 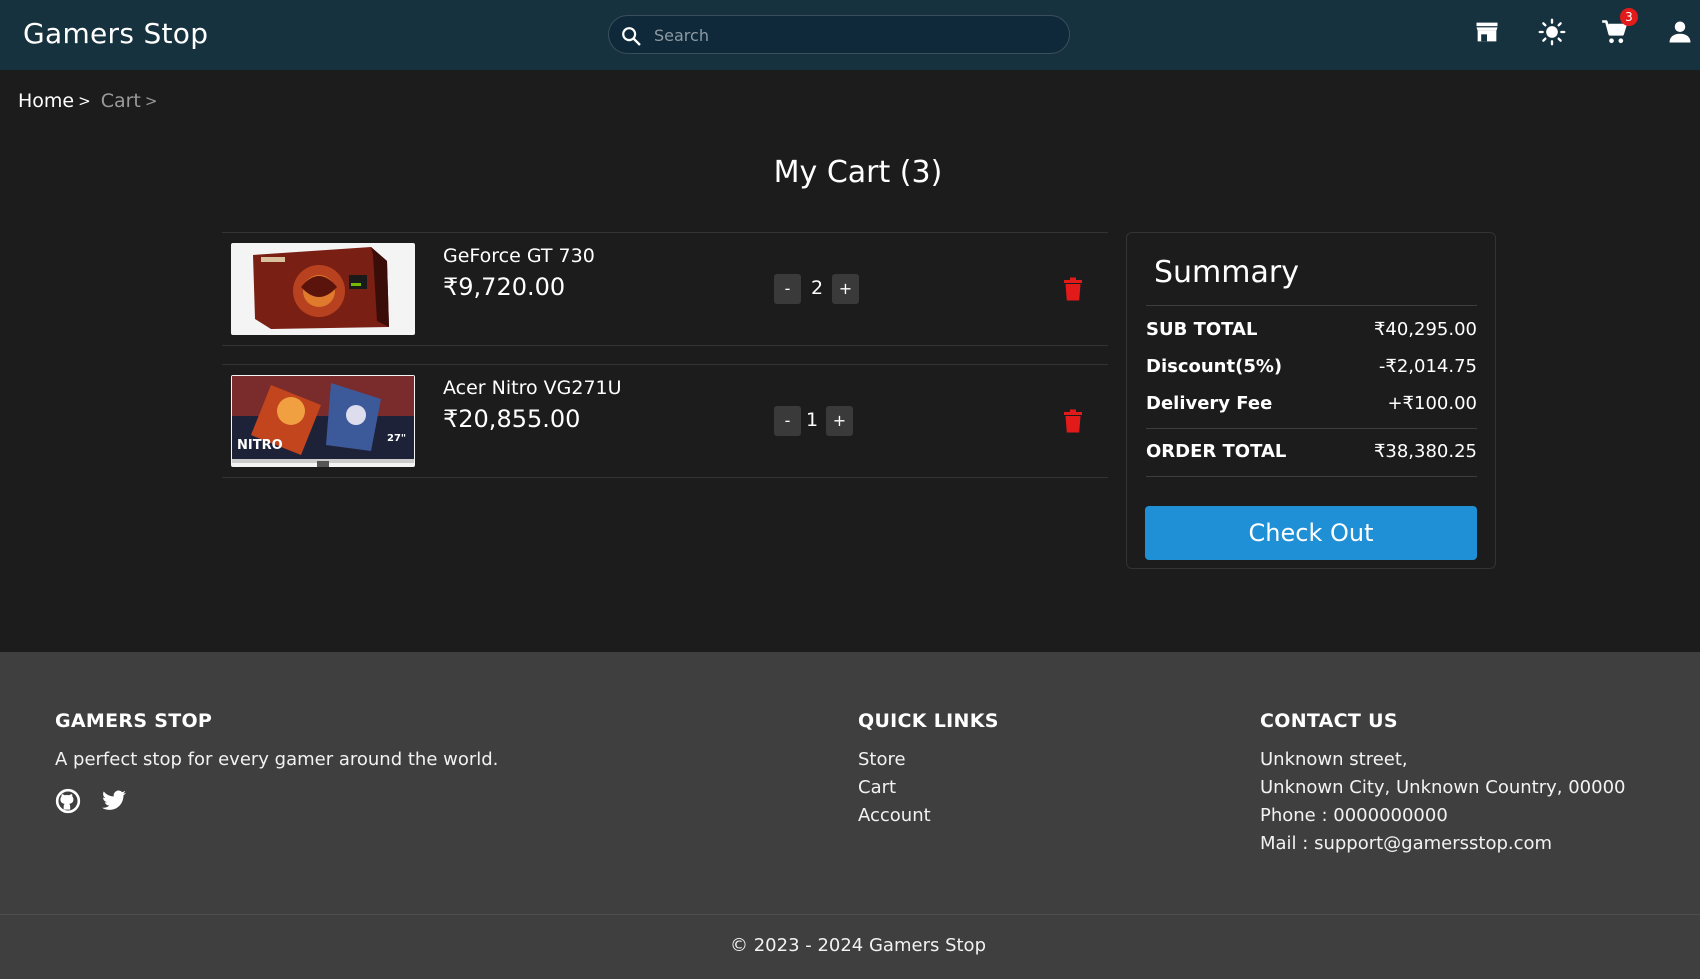 What do you see at coordinates (857, 945) in the screenshot?
I see `copyright-text: © 2023 - 2024 Gamers Stop` at bounding box center [857, 945].